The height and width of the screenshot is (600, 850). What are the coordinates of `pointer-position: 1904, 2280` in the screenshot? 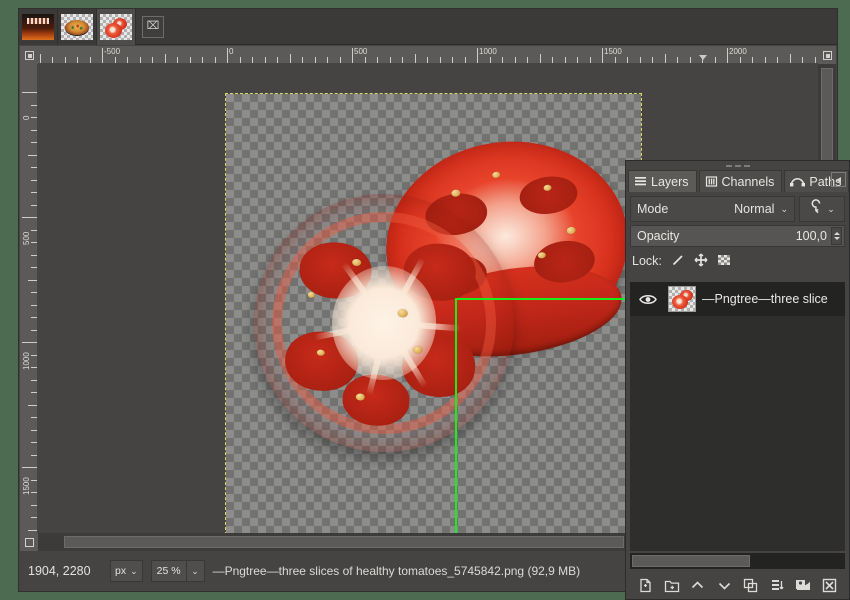 It's located at (59, 571).